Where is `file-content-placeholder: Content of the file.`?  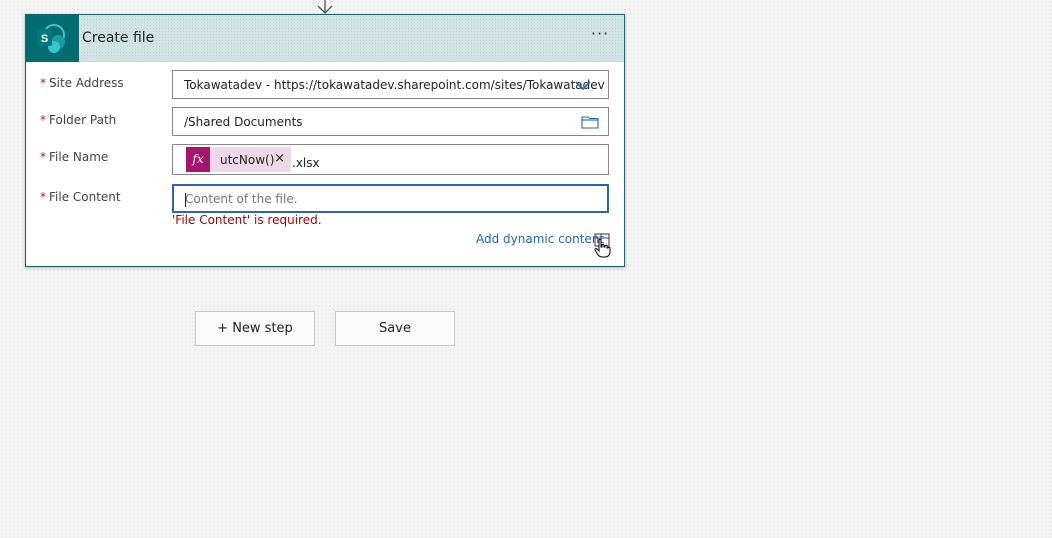
file-content-placeholder: Content of the file. is located at coordinates (241, 199).